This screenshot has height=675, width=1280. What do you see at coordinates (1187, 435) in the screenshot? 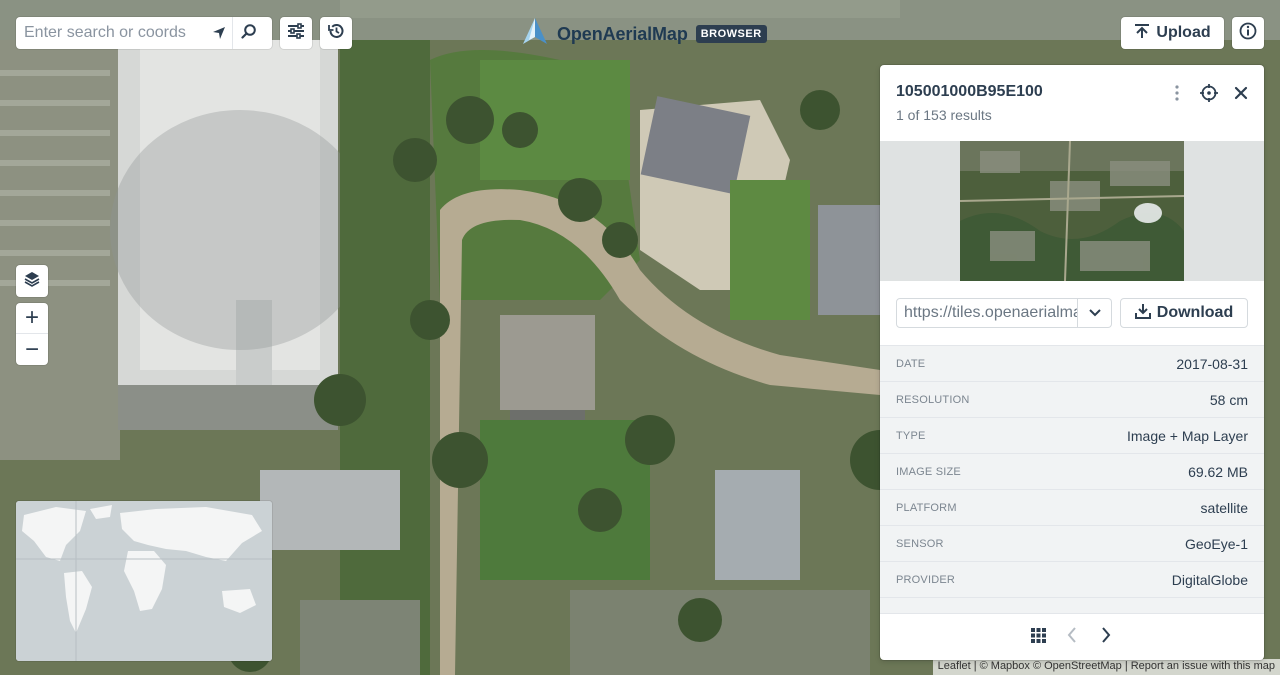
I see `metadata-value: Image + Map Layer` at bounding box center [1187, 435].